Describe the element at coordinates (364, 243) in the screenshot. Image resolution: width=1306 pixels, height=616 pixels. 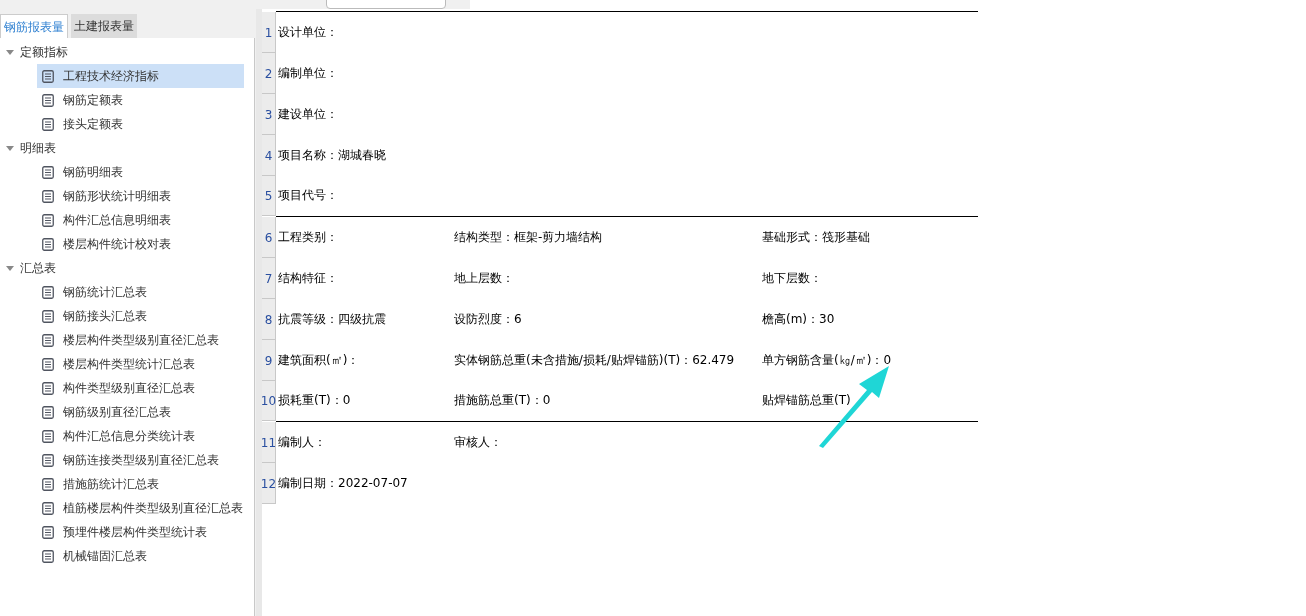
I see `report-field: 工程类别：` at that location.